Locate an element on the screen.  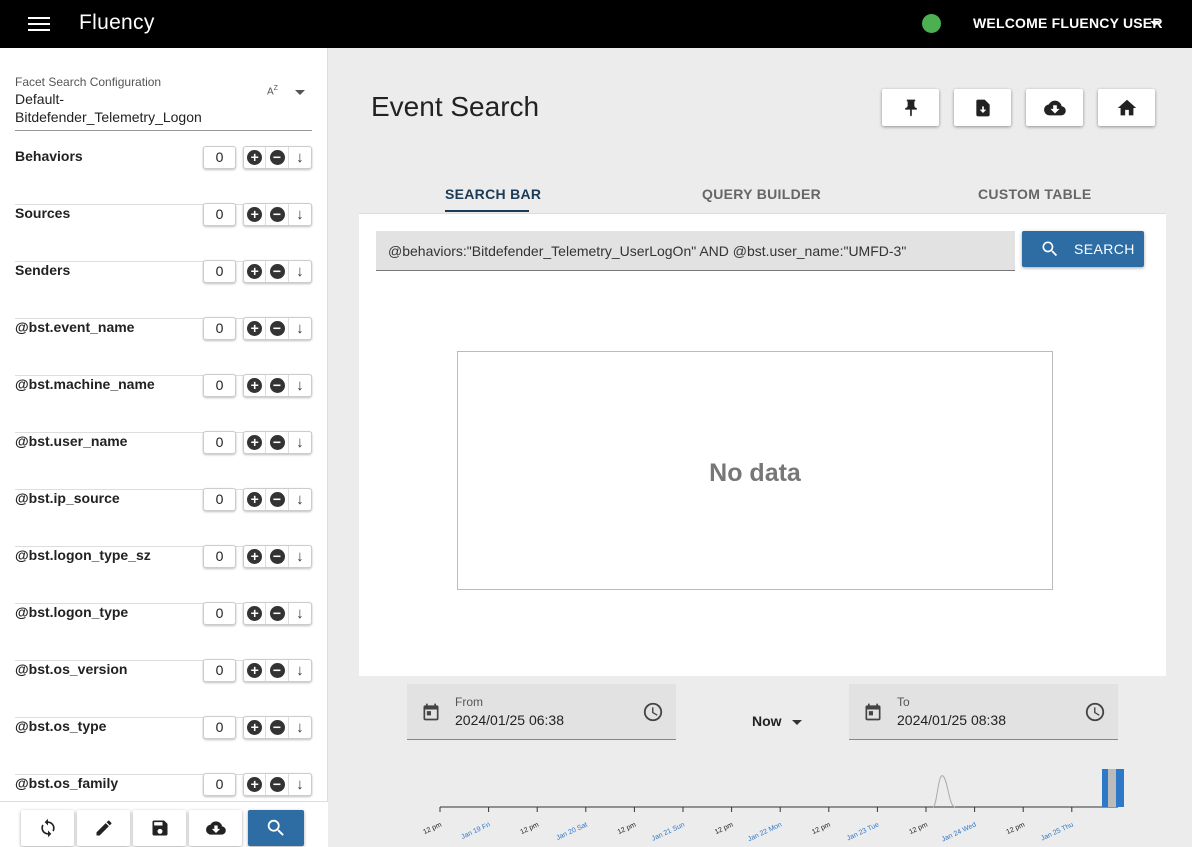
tab-custom-table: CUSTOM TABLE is located at coordinates (1035, 194).